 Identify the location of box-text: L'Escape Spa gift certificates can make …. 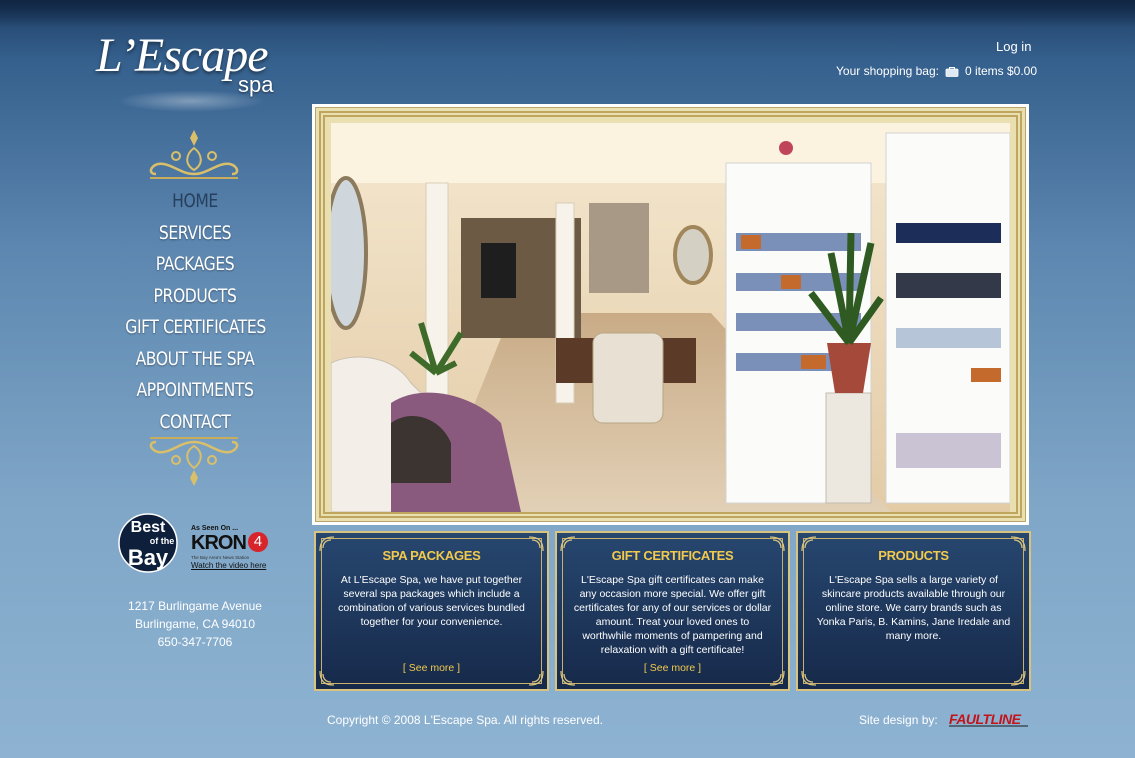
(672, 615).